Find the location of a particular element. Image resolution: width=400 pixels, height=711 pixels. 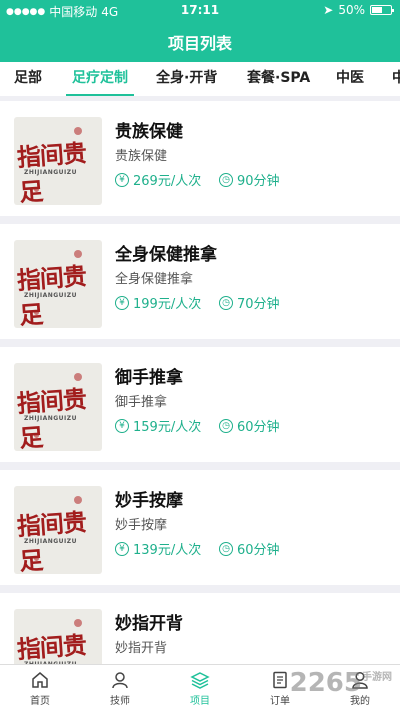

status-bar: ●●●●● 中国移动 4G 17:11 ➤ 50% is located at coordinates (200, 10).